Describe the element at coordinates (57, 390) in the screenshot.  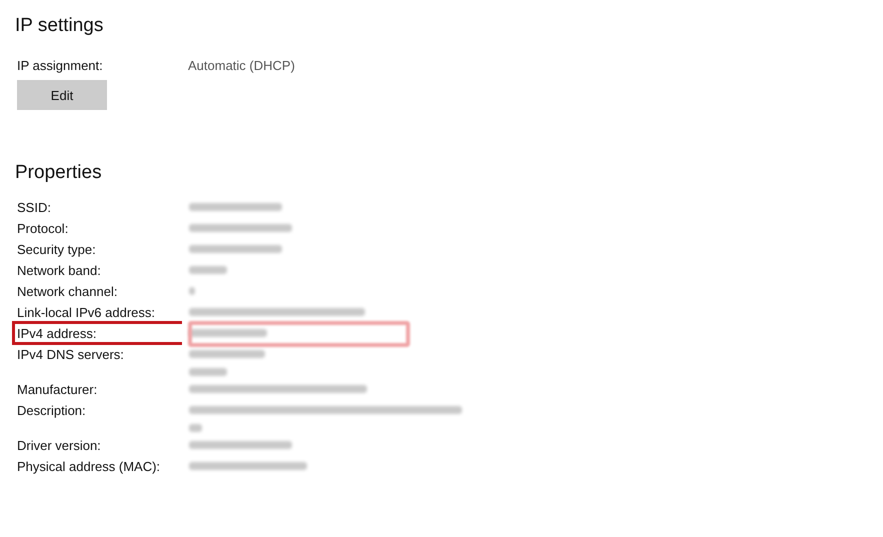
I see `property-label: Manufacturer:` at that location.